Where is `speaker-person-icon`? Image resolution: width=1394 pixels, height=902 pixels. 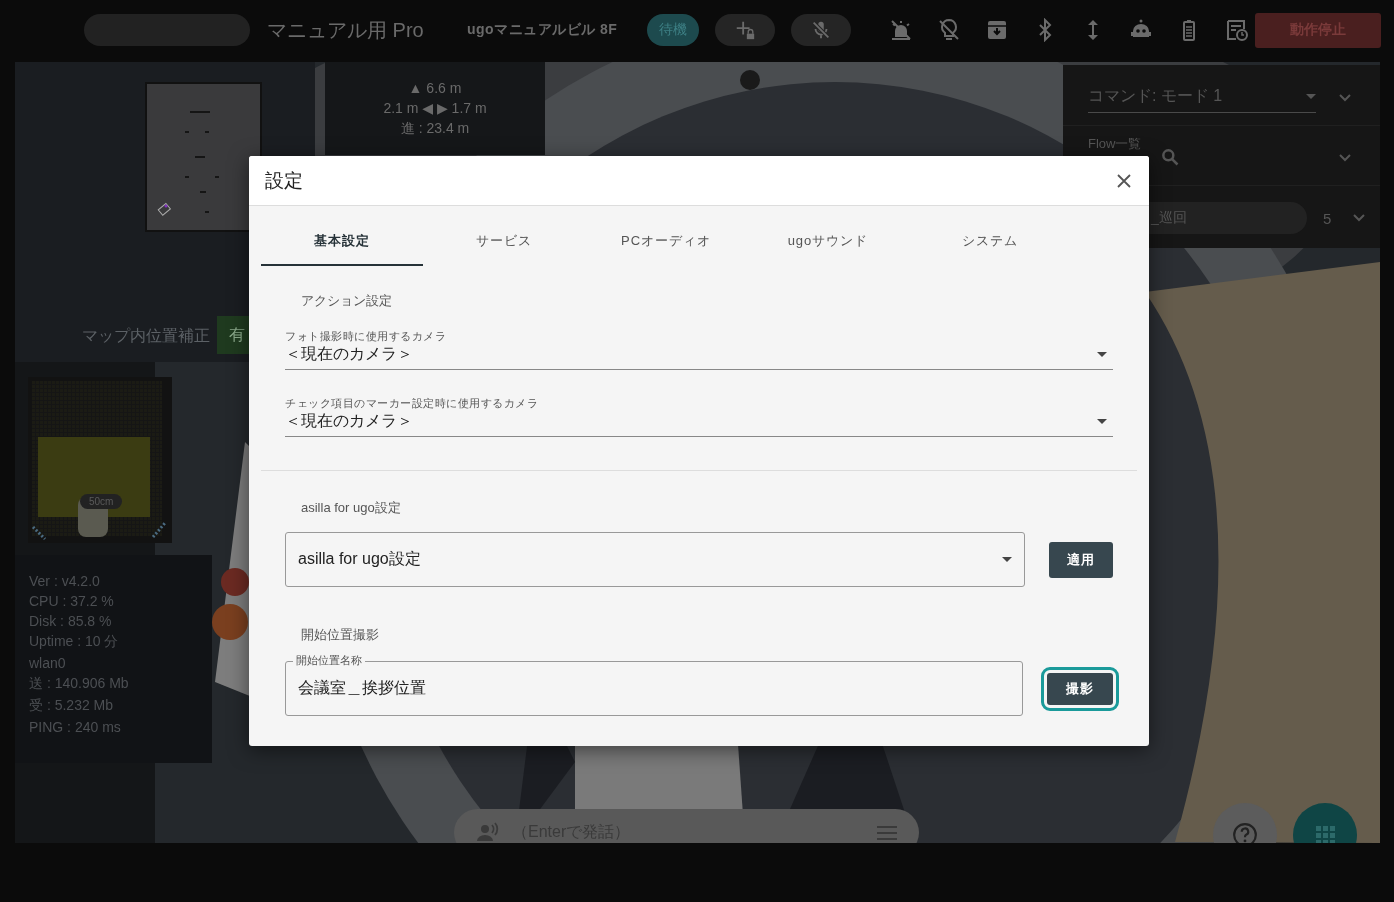
speaker-person-icon is located at coordinates (488, 831).